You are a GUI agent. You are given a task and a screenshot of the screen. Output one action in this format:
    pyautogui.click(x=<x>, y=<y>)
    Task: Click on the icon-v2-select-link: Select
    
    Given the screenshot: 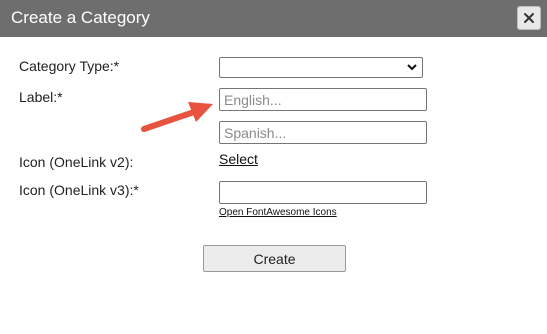 What is the action you would take?
    pyautogui.click(x=238, y=159)
    